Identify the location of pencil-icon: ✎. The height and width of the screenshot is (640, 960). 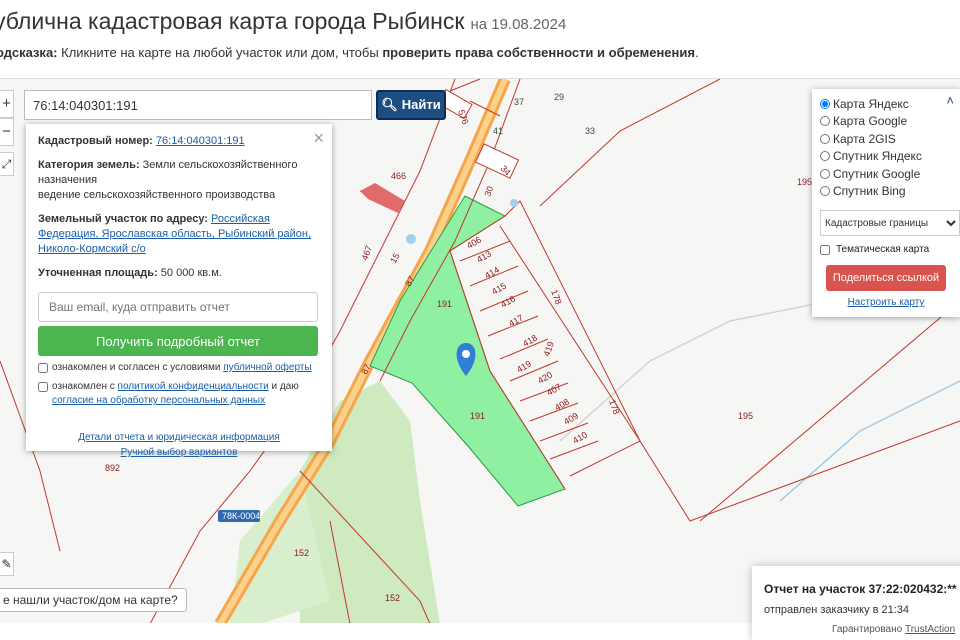
(7, 564).